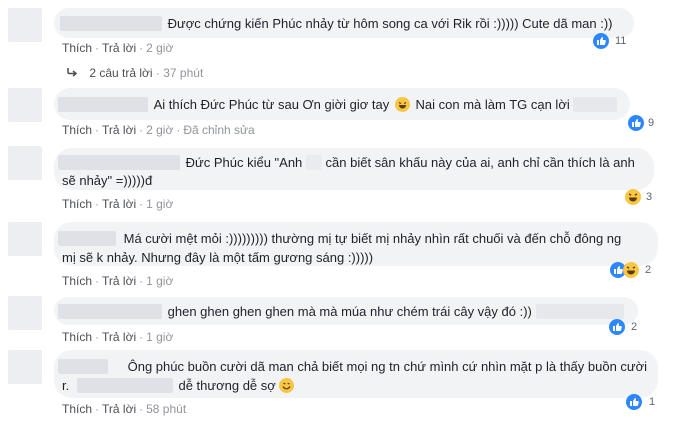 The height and width of the screenshot is (424, 692). Describe the element at coordinates (271, 104) in the screenshot. I see `comment-text: Ai thích Đức Phúc từ sau Ơn giời giơ tay` at that location.